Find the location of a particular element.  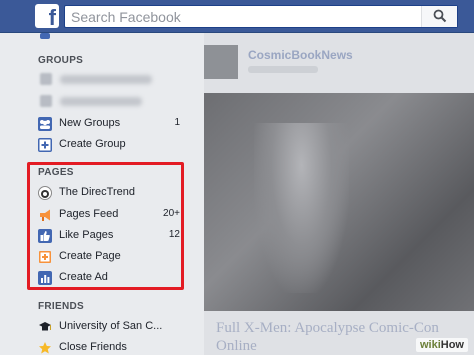

top-bar: f Search Facebook is located at coordinates (237, 16).